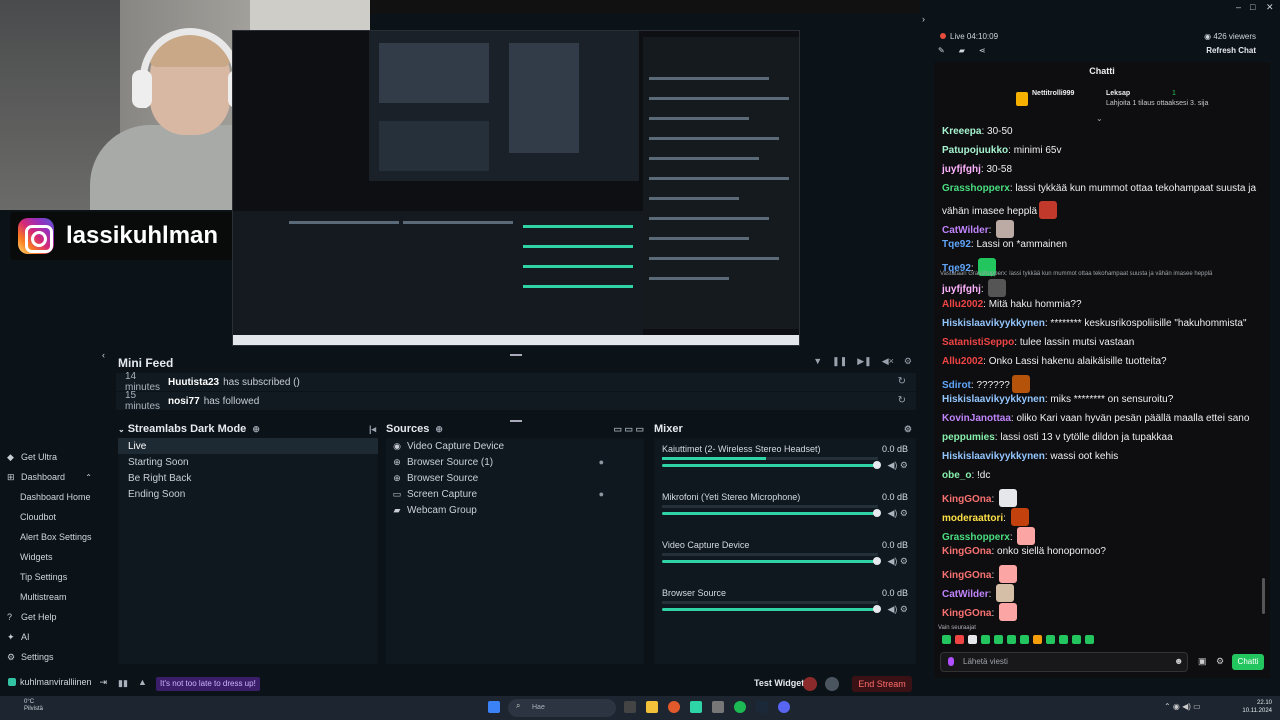 This screenshot has width=1280, height=720. Describe the element at coordinates (515, 446) in the screenshot. I see `source-item: ◉ Video Capture Device` at that location.